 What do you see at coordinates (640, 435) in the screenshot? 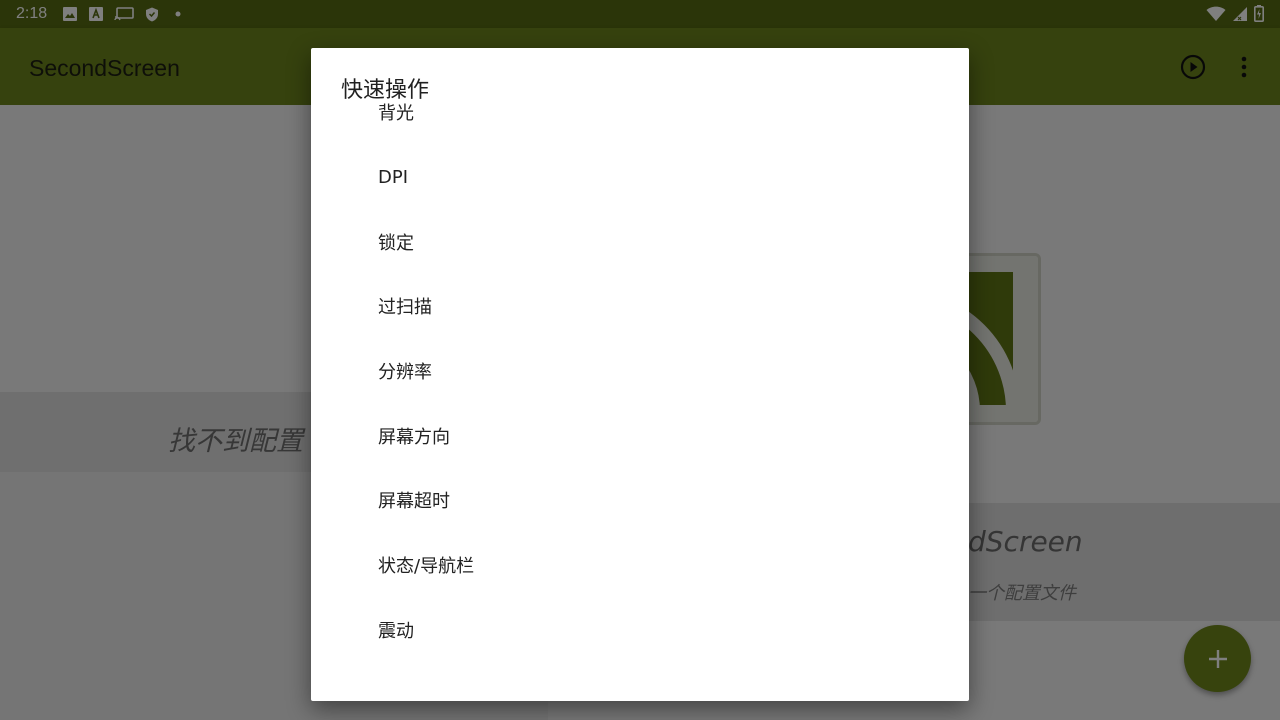
I see `quick-action-orientation: 屏幕方向` at bounding box center [640, 435].